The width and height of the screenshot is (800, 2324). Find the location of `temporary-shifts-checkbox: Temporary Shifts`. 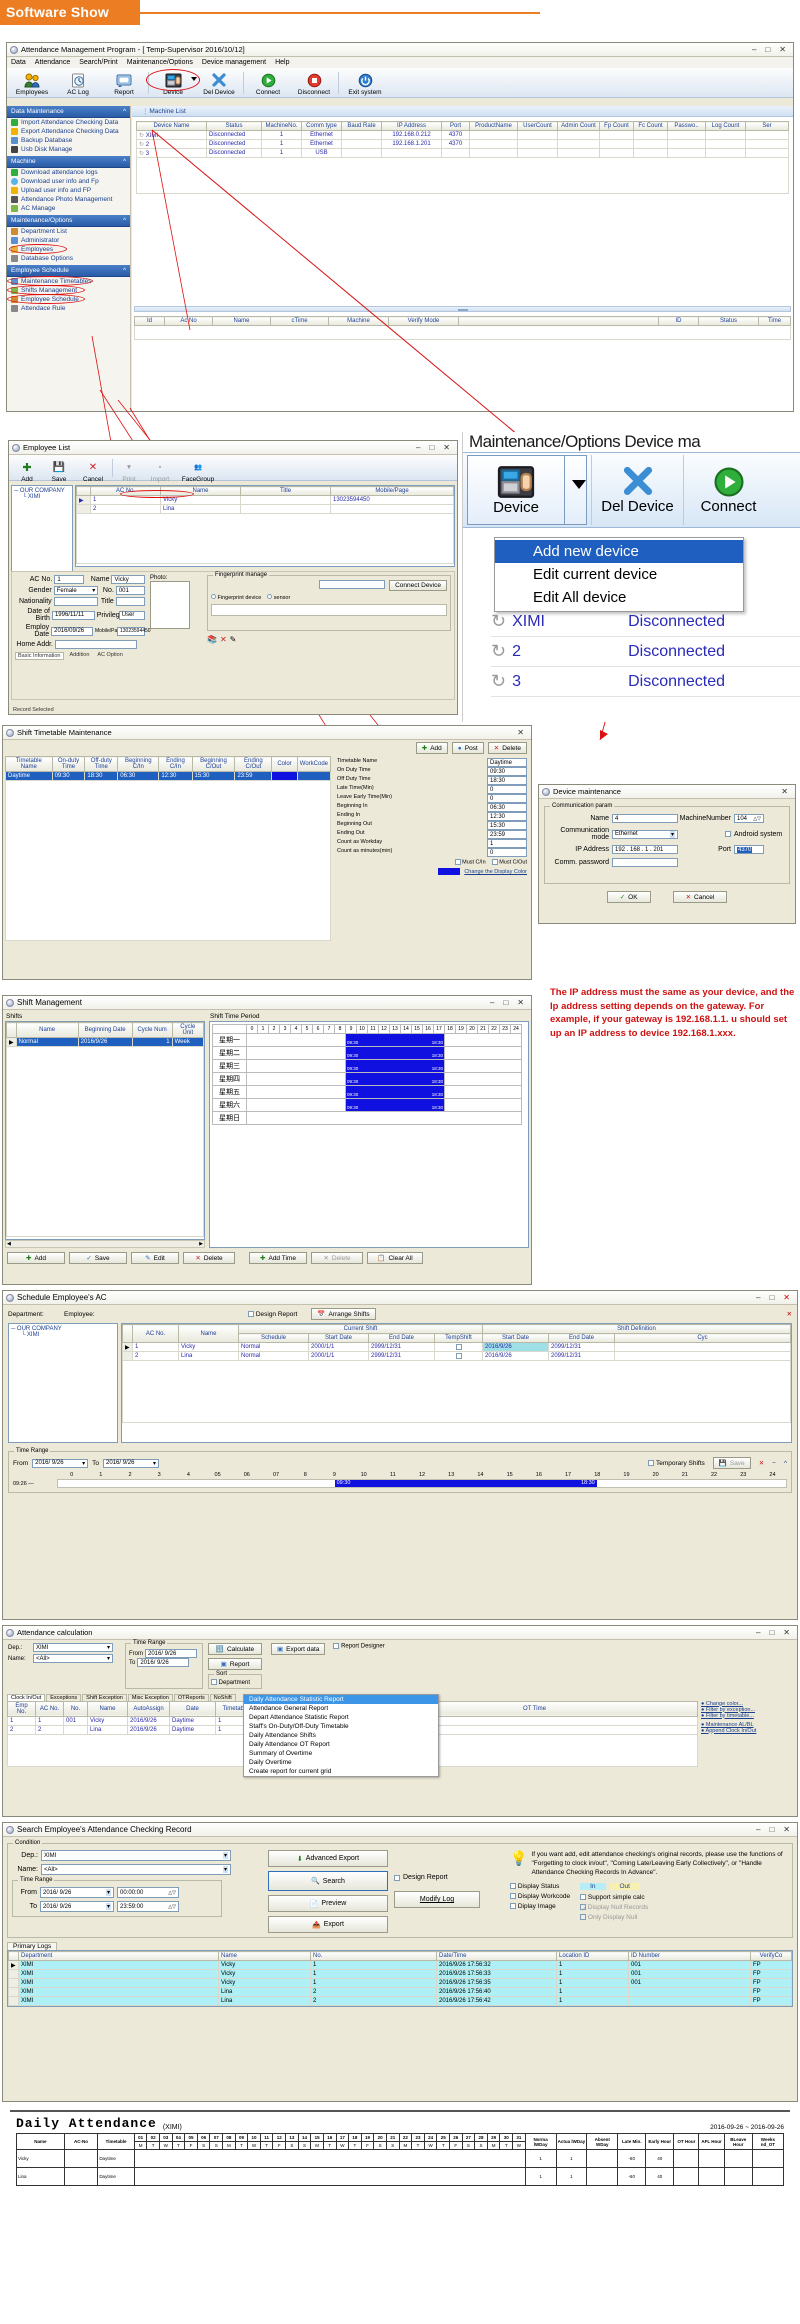

temporary-shifts-checkbox: Temporary Shifts is located at coordinates (676, 1463).